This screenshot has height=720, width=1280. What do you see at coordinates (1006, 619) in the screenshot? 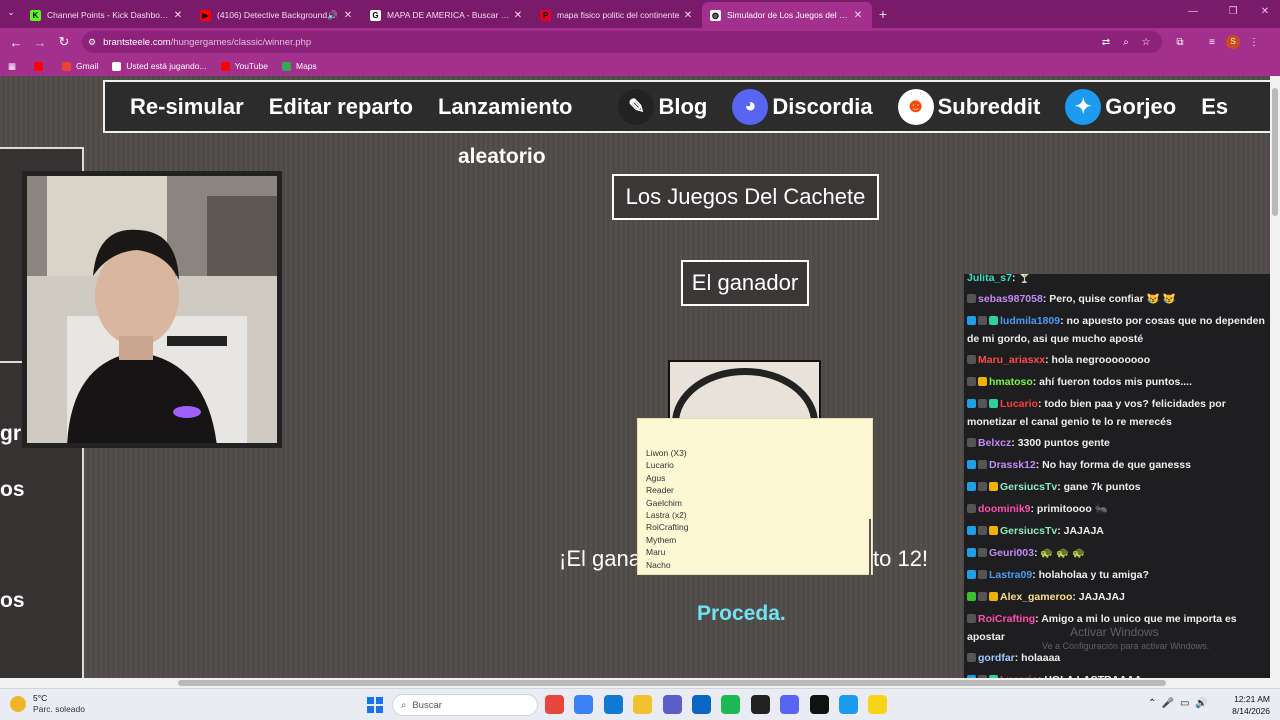
I see `chat-username: RoiCrafting` at bounding box center [1006, 619].